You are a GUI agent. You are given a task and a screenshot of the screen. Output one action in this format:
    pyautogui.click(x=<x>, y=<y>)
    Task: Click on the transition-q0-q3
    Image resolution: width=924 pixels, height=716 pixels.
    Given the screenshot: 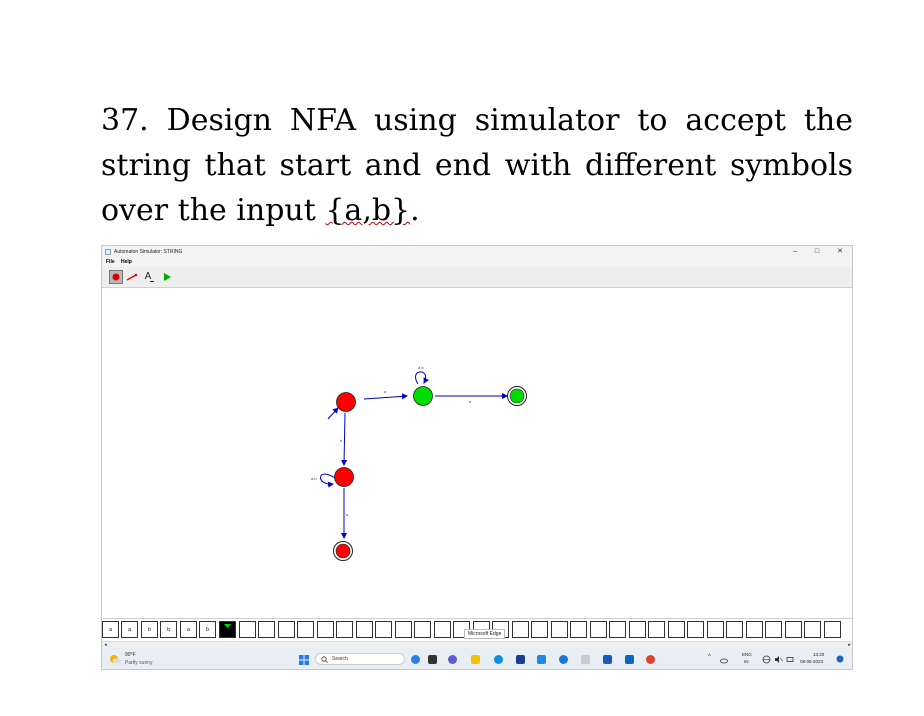 What is the action you would take?
    pyautogui.click(x=344, y=439)
    